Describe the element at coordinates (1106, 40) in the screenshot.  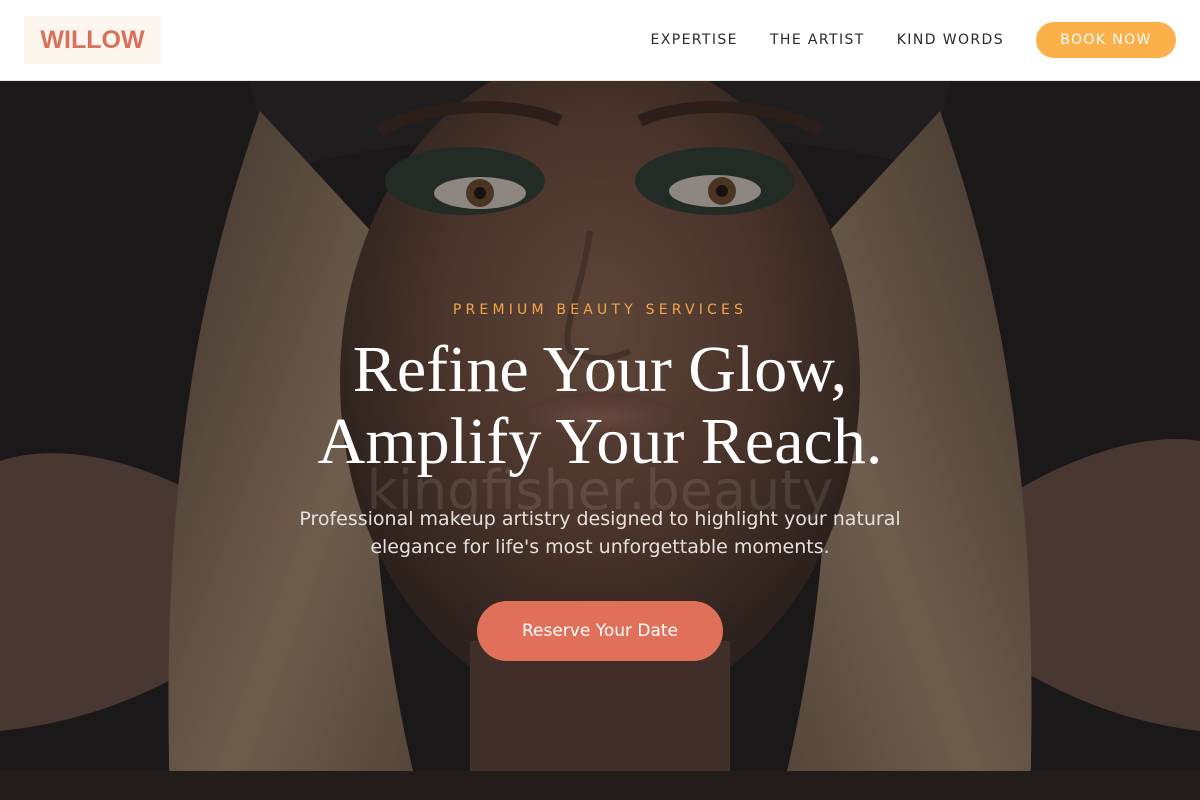
I see `book-now-button: BOOK NOW` at that location.